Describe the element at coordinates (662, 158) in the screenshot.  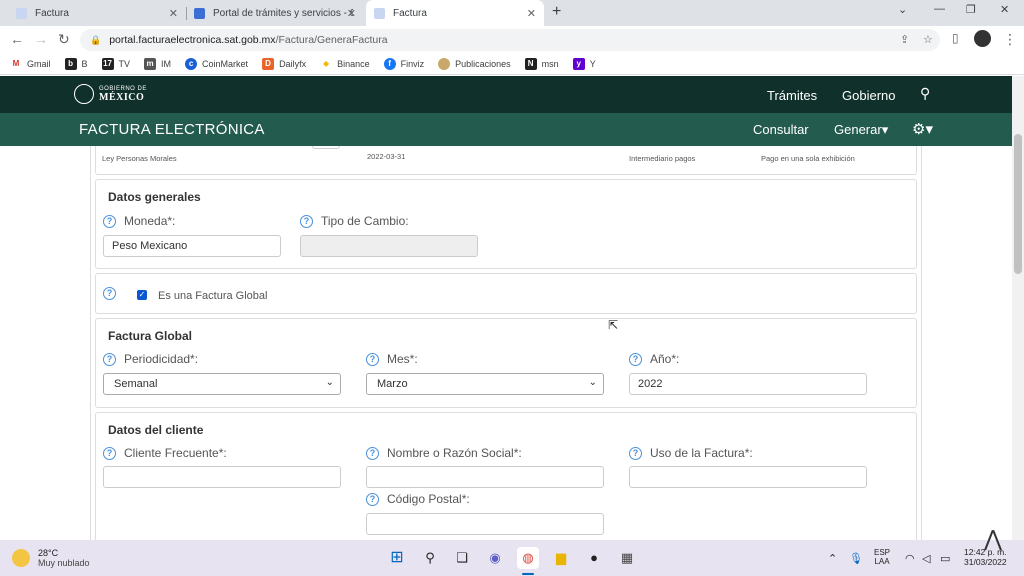
I see `metodo-pago-value: Intermediario pagos` at that location.